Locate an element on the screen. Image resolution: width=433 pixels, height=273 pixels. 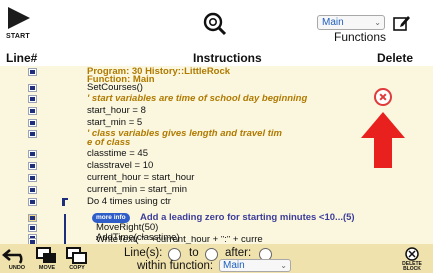
move-button: MOVE is located at coordinates (47, 259).